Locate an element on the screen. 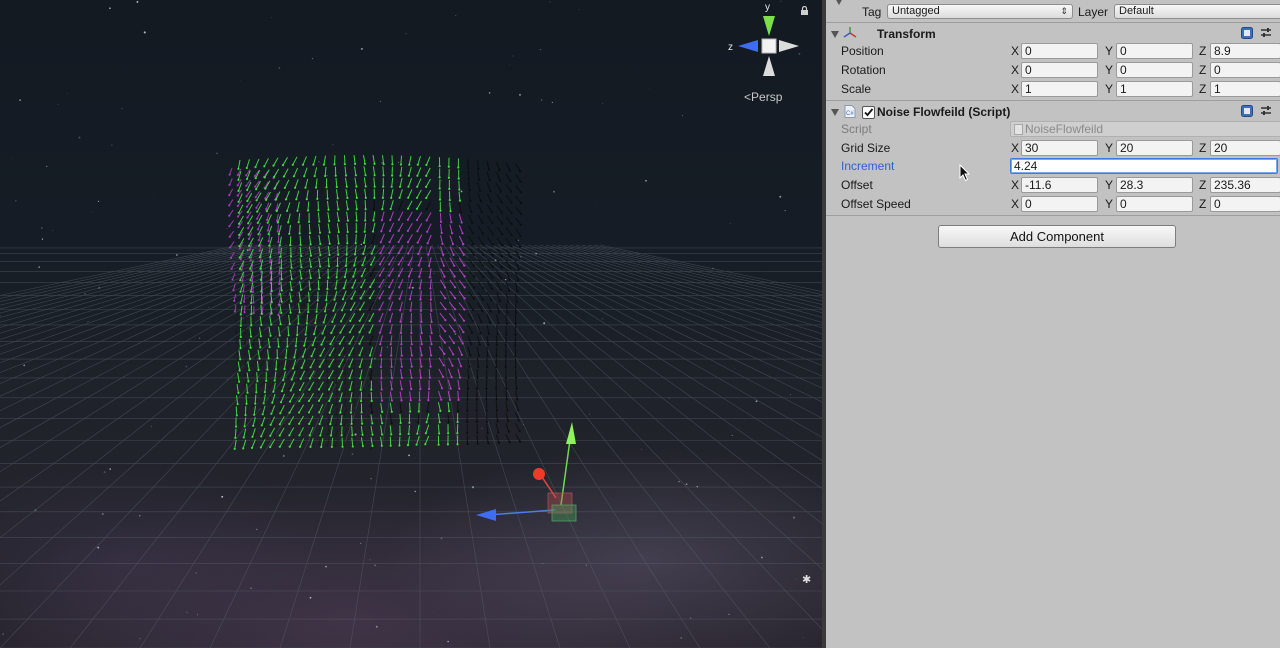 The height and width of the screenshot is (648, 1280). gizmo-y-label: y is located at coordinates (767, 7).